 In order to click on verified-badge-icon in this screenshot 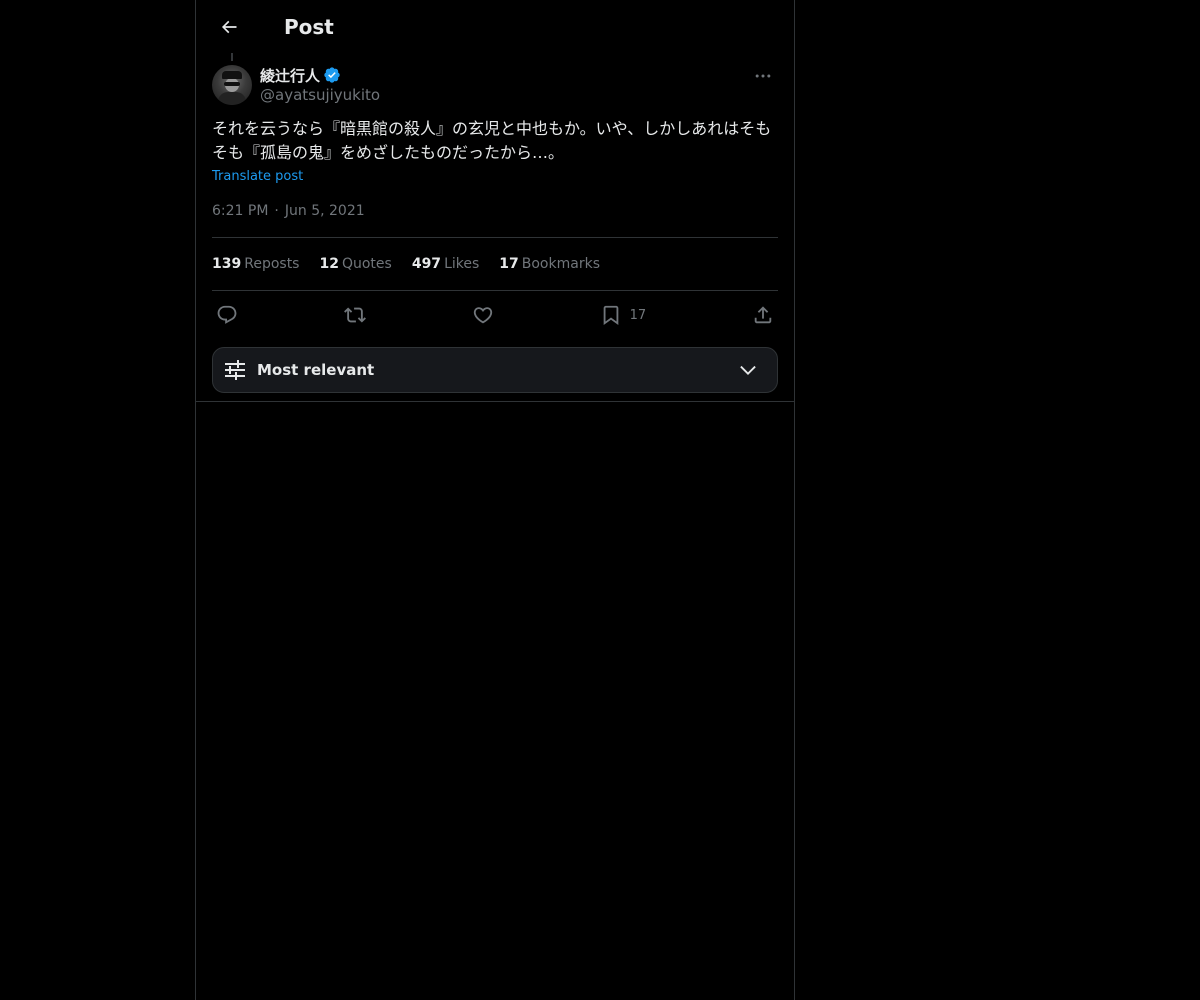, I will do `click(332, 75)`.